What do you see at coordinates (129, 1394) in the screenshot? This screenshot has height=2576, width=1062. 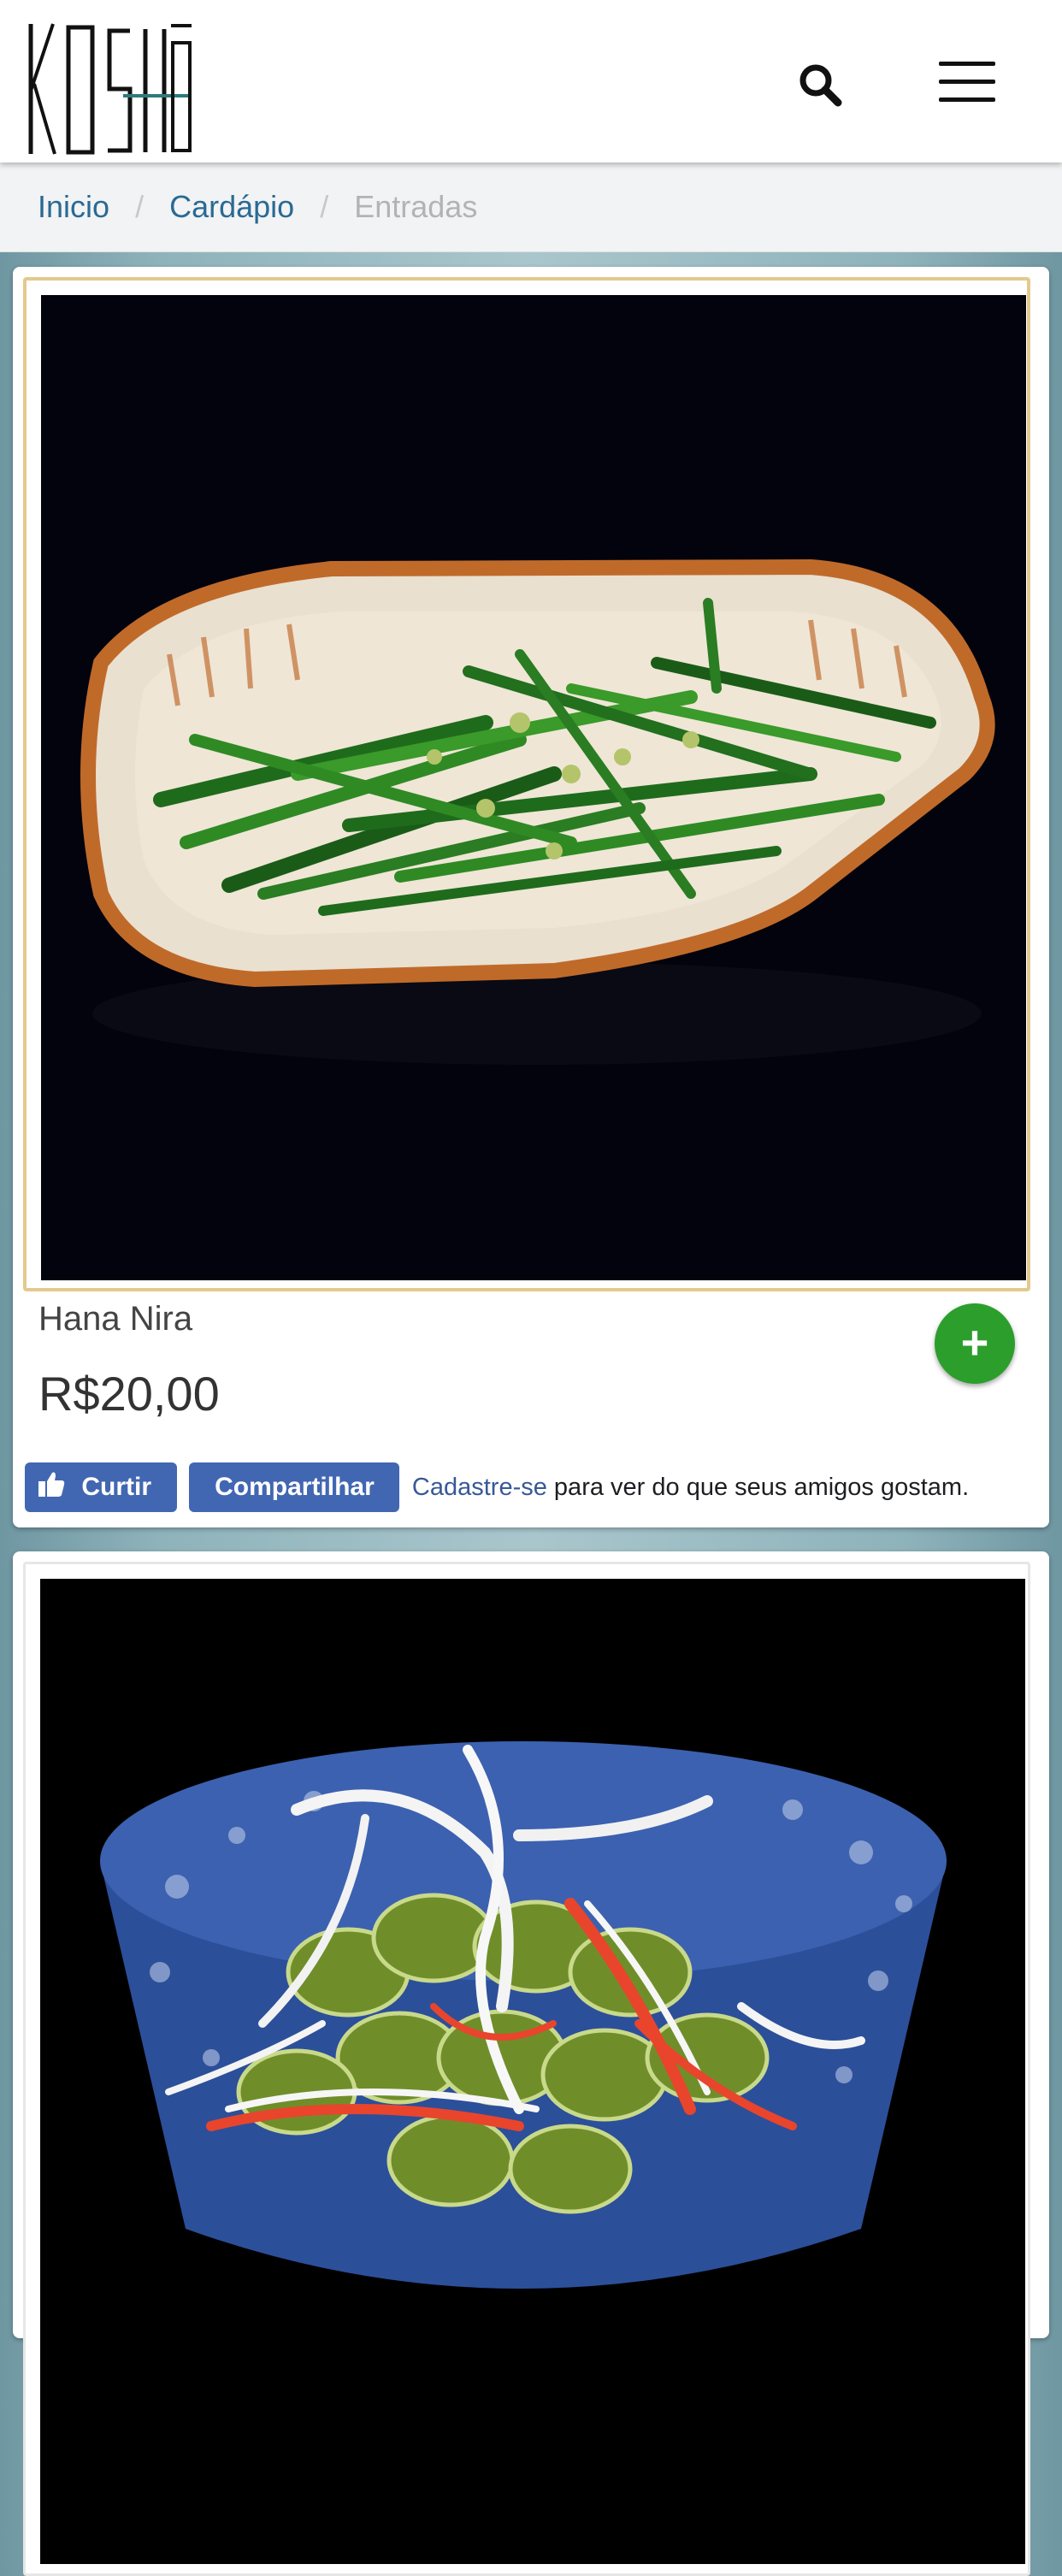 I see `product-price: R$20,00` at bounding box center [129, 1394].